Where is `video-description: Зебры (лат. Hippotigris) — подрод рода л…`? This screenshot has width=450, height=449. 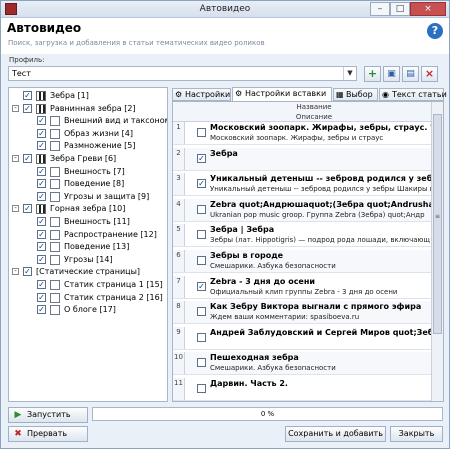 video-description: Зебры (лат. Hippotigris) — подрод рода л… is located at coordinates (320, 240).